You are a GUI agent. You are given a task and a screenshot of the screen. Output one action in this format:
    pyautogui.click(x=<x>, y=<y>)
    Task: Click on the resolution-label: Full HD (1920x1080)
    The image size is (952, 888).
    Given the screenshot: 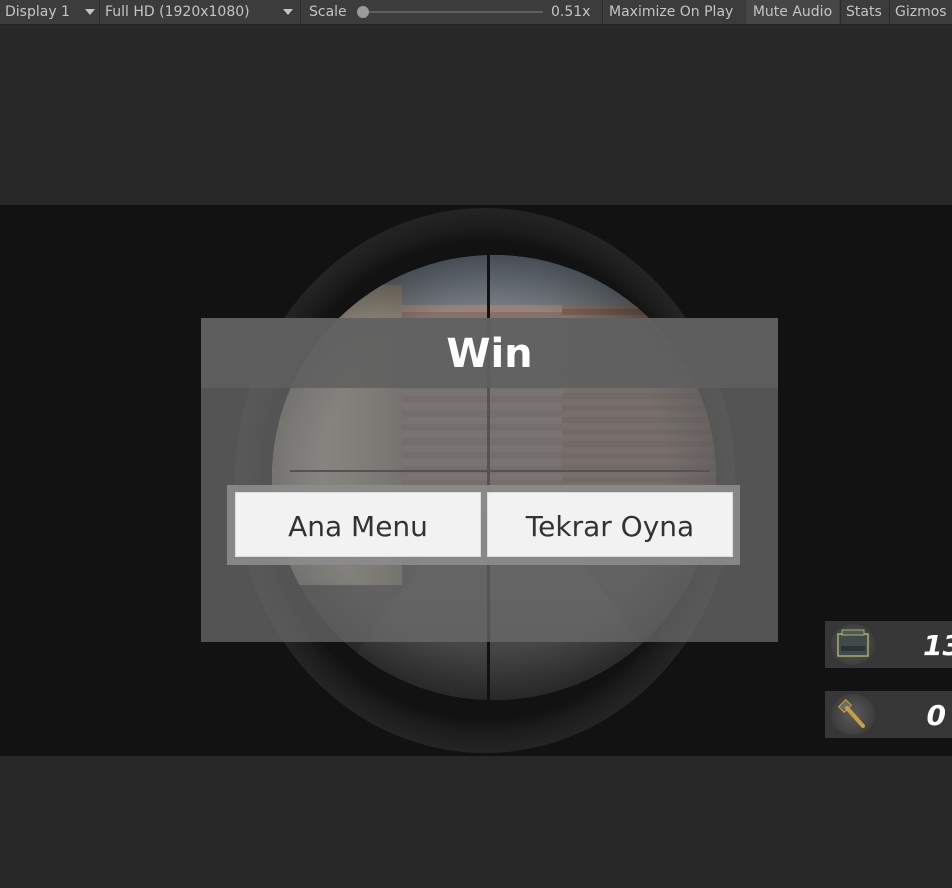 What is the action you would take?
    pyautogui.click(x=177, y=12)
    